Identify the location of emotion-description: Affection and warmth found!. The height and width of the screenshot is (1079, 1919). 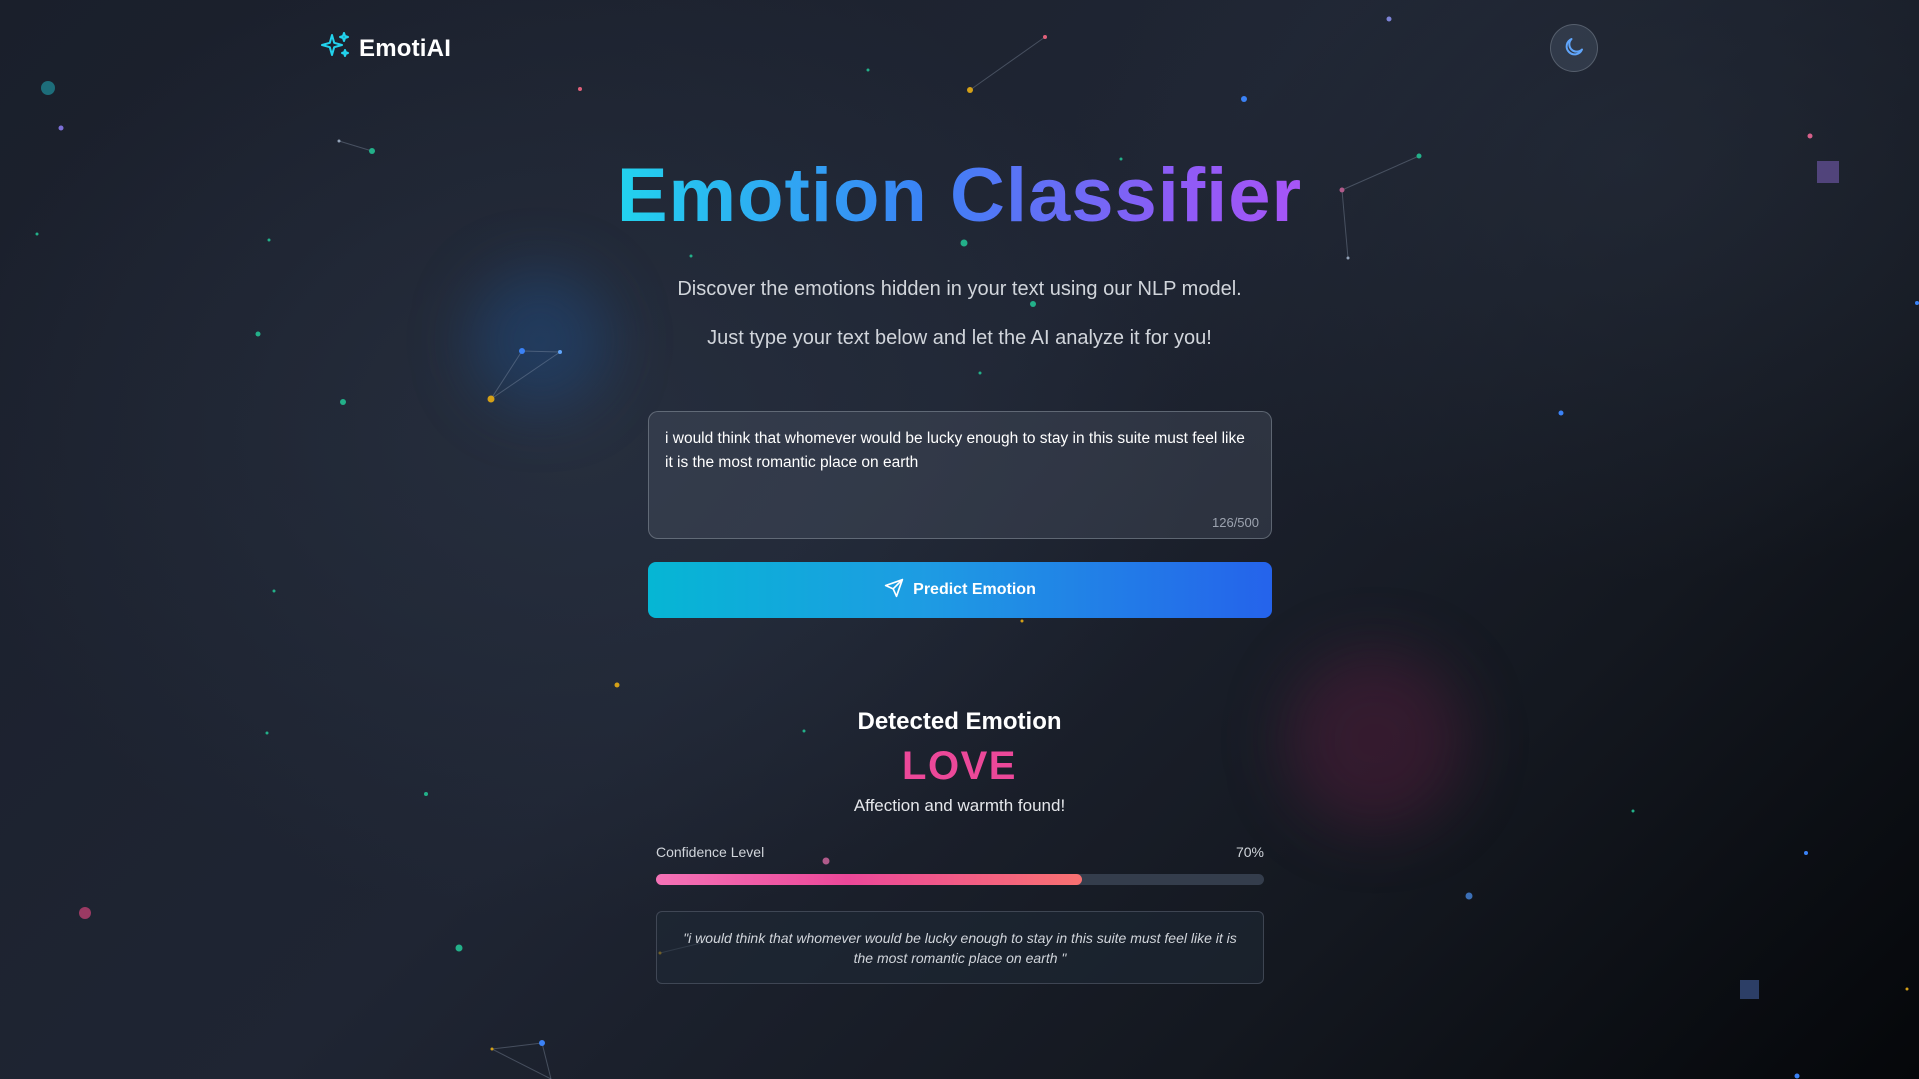
(959, 805).